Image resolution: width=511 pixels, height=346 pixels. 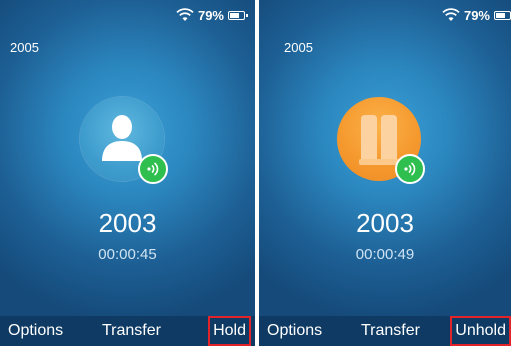 I want to click on call-duration: 00:00:45, so click(x=127, y=254).